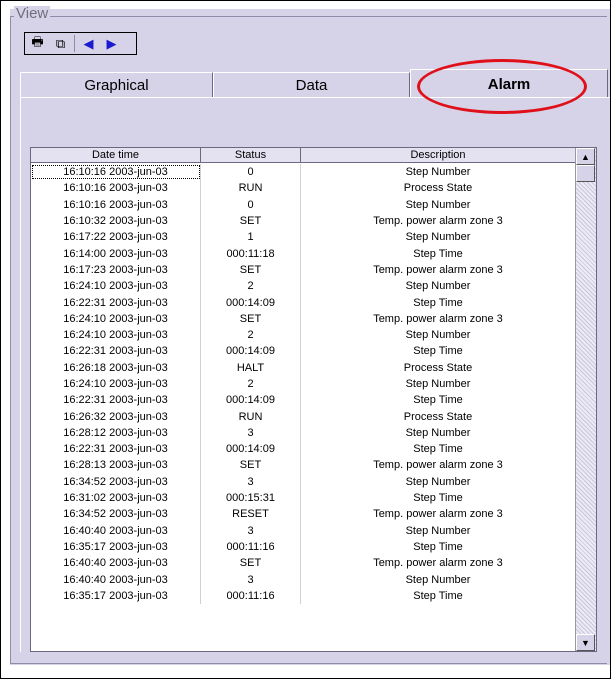 This screenshot has width=611, height=679. Describe the element at coordinates (37, 43) in the screenshot. I see `printer-icon: 🖶` at that location.